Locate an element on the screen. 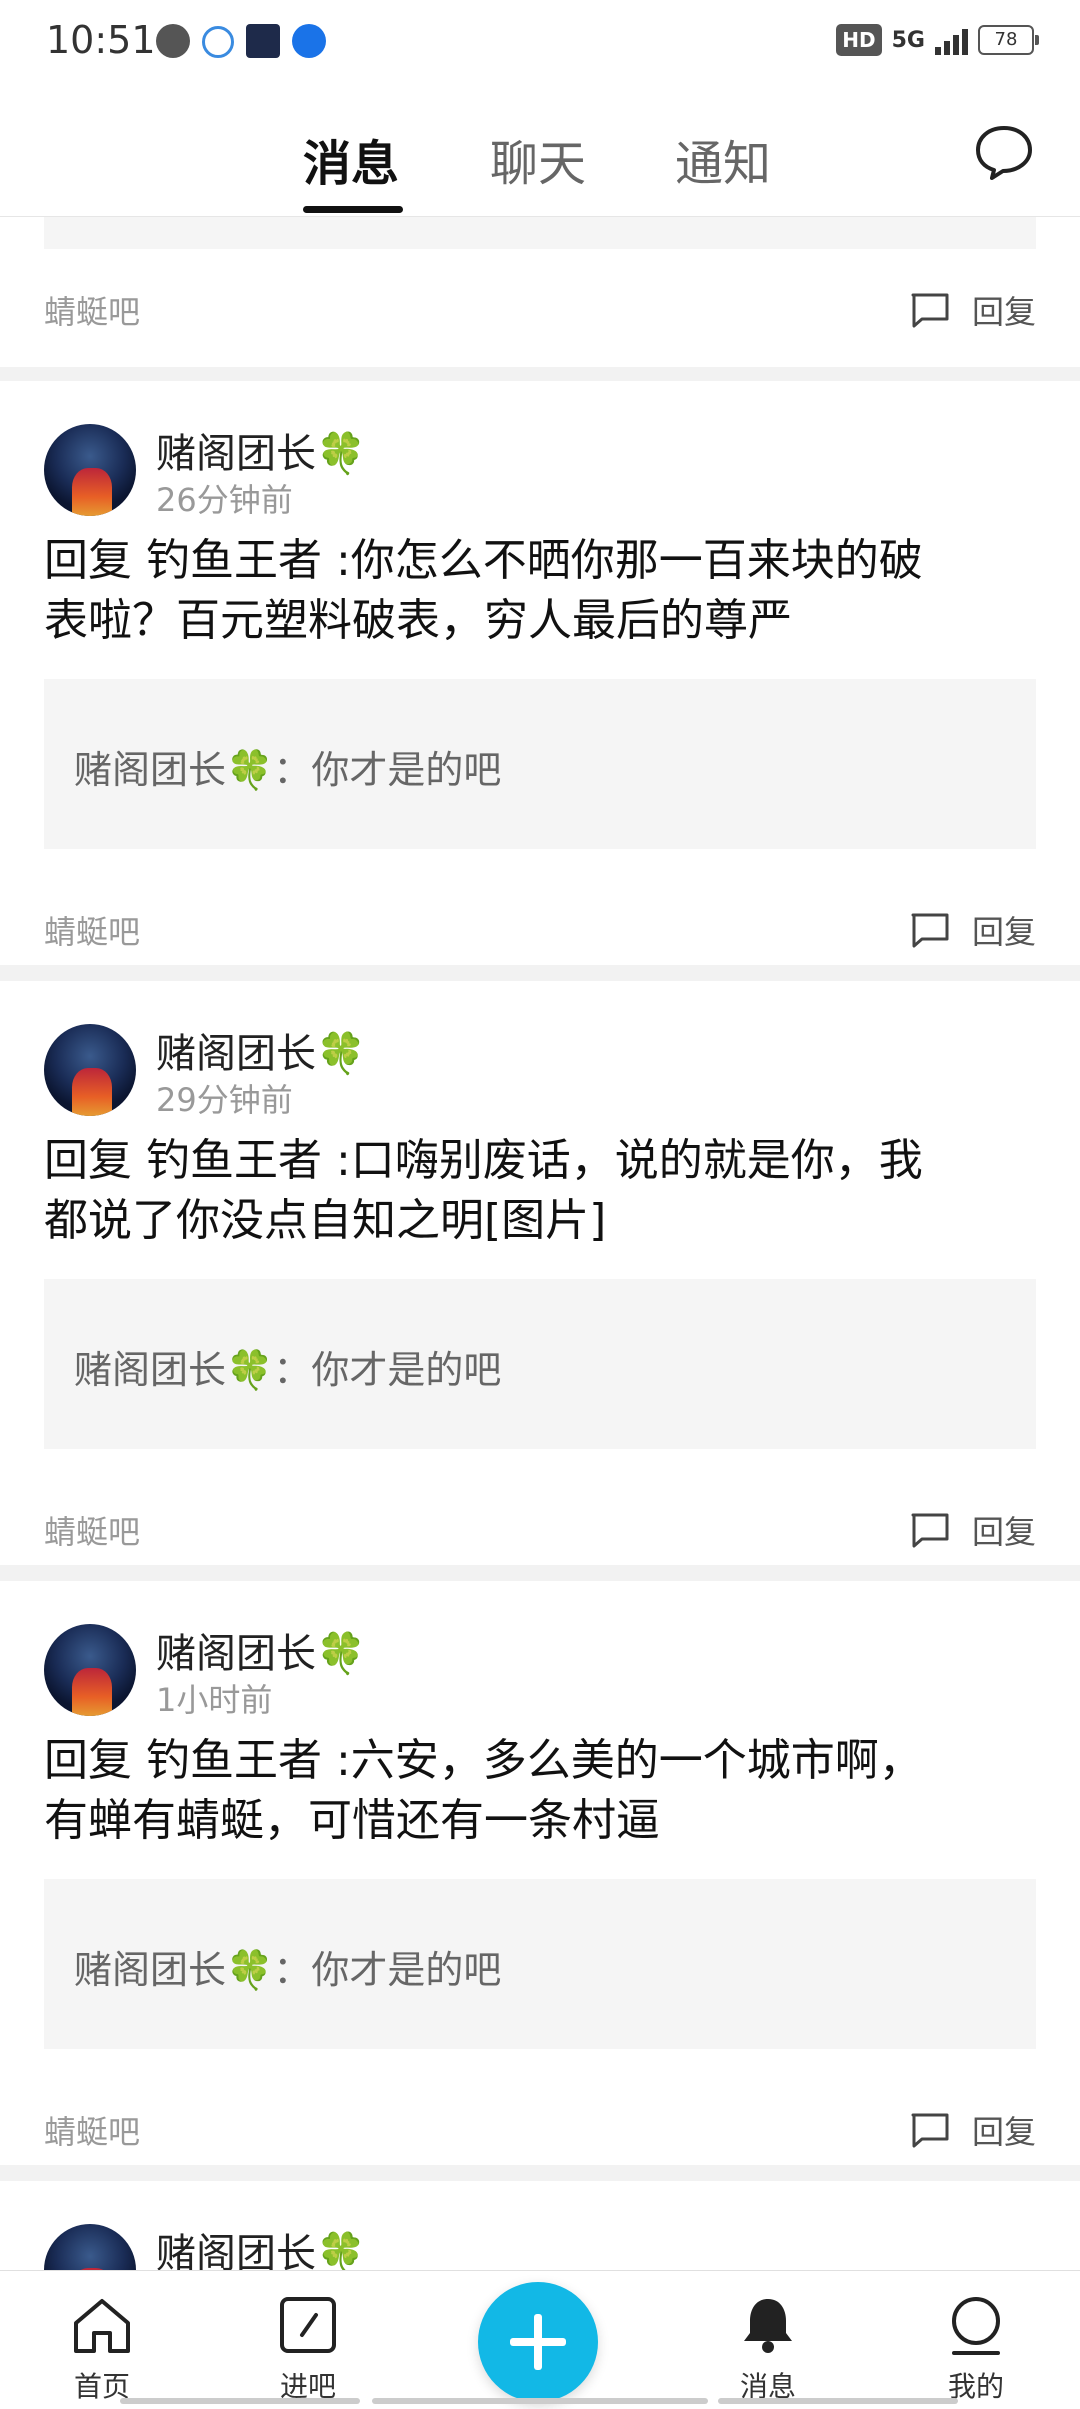 This screenshot has height=2409, width=1080. reply-line: 表啦？百元塑料破表，穷人最后的尊严 is located at coordinates (418, 620).